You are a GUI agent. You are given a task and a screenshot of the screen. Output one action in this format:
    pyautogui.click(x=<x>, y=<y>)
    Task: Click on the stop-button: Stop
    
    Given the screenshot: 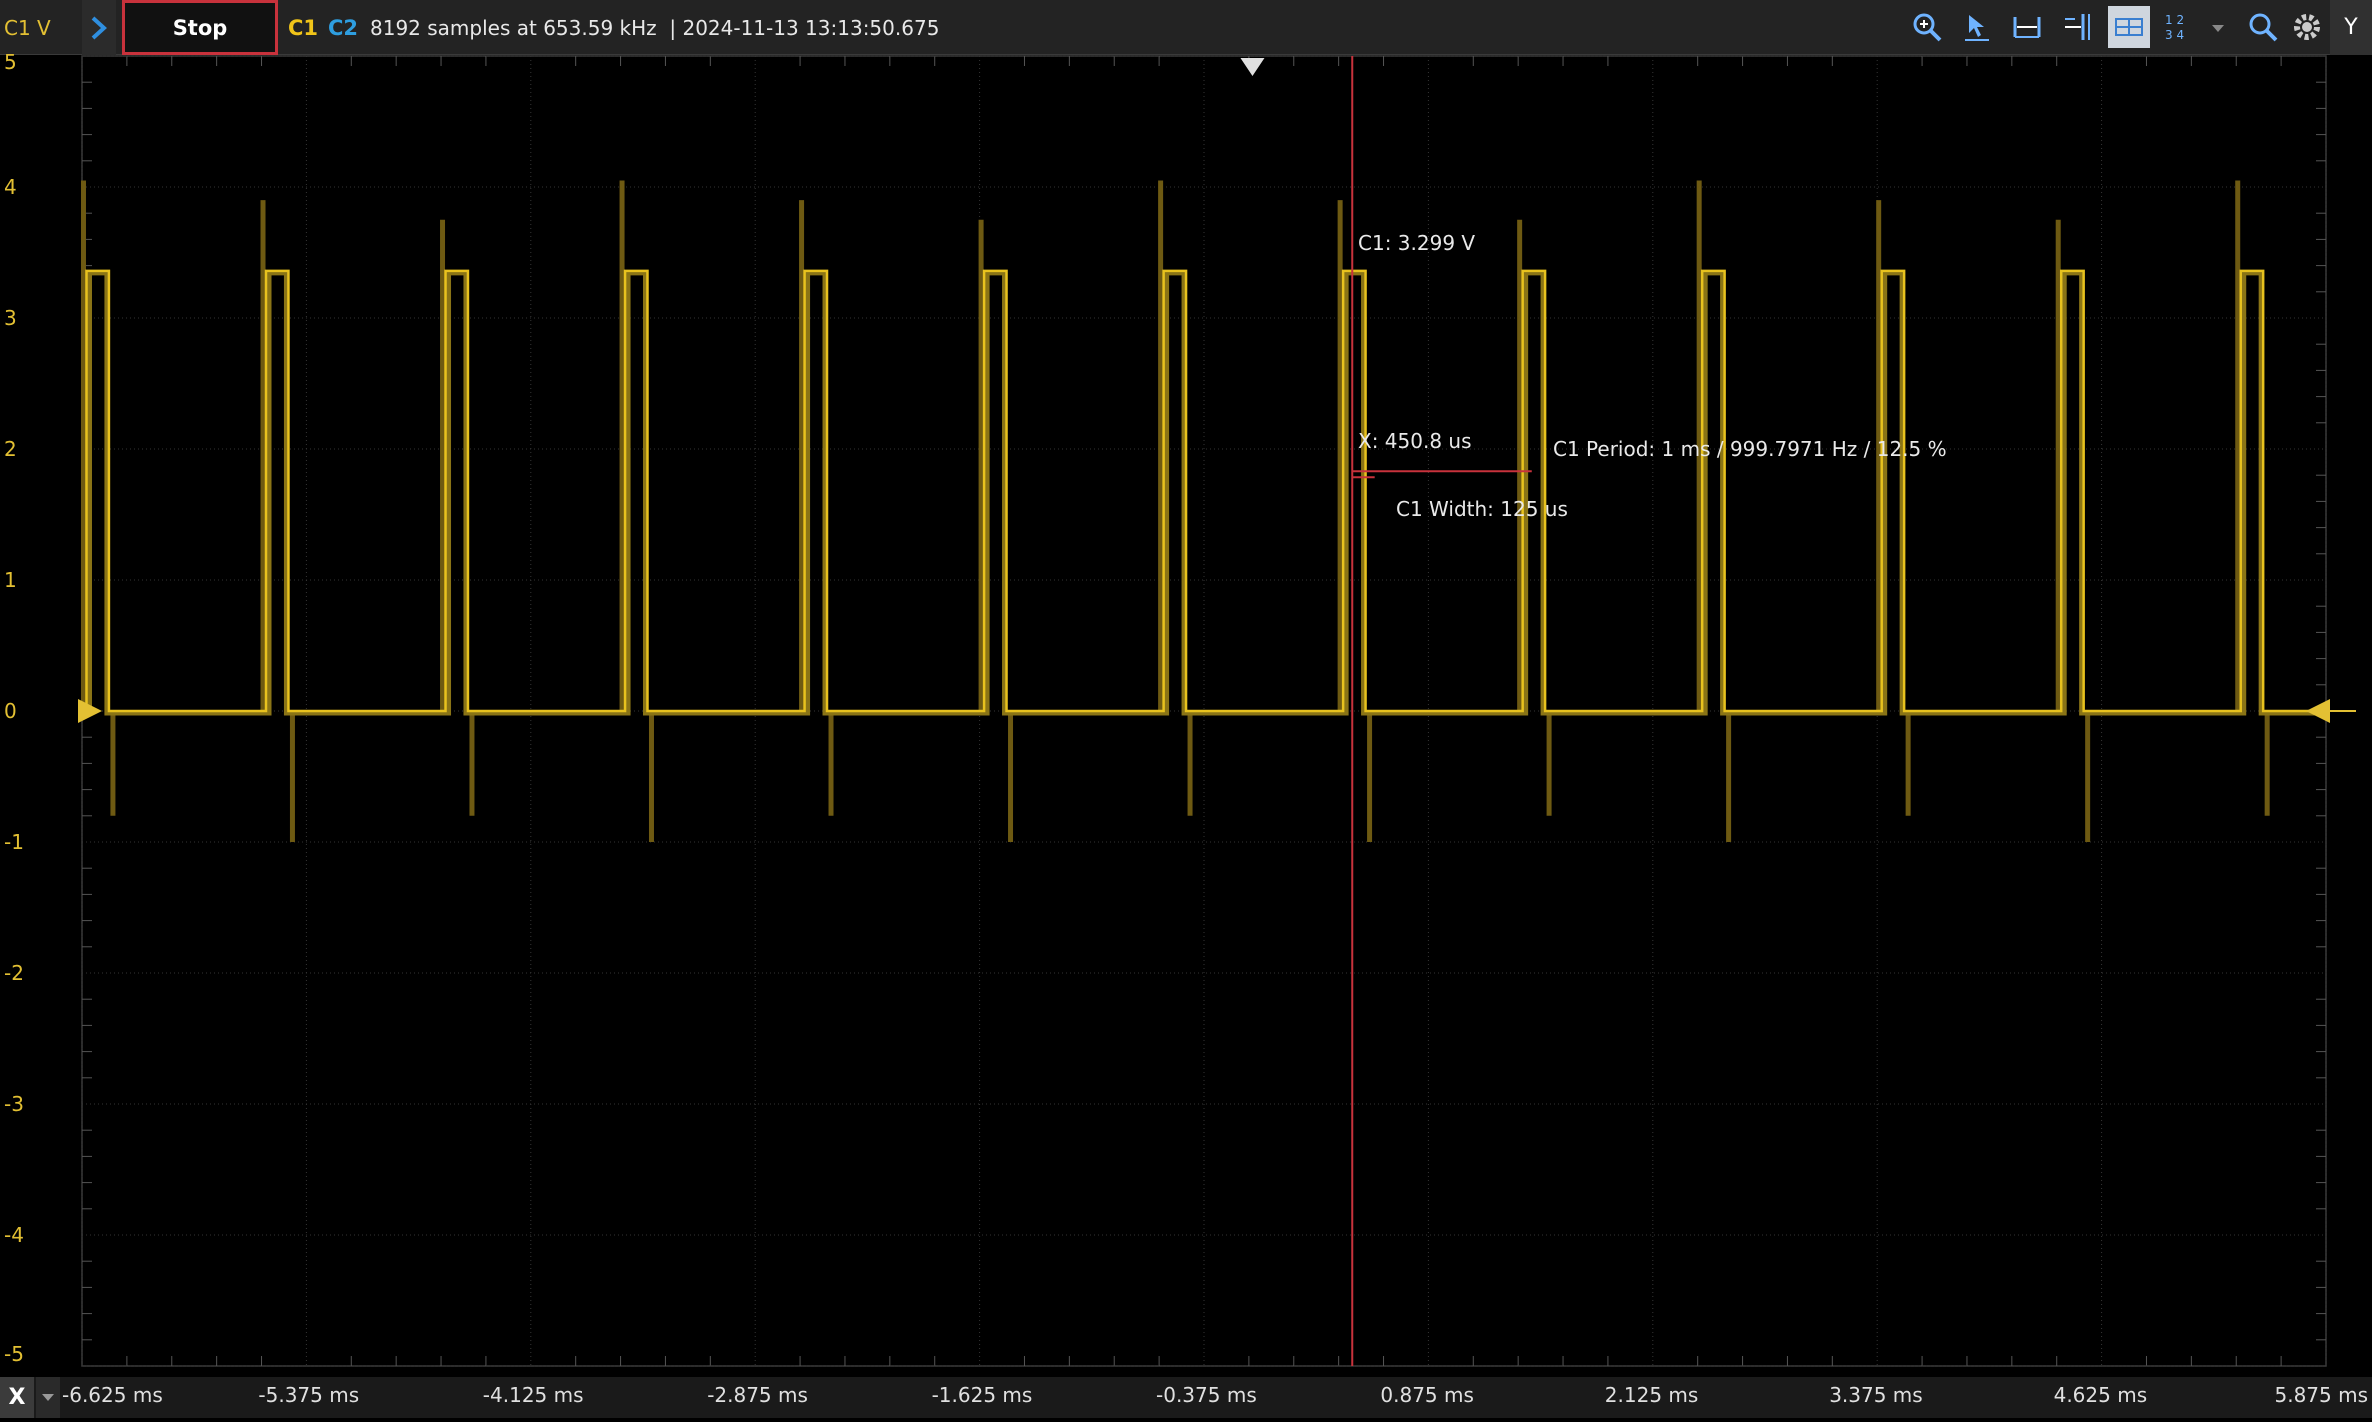 What is the action you would take?
    pyautogui.click(x=200, y=27)
    